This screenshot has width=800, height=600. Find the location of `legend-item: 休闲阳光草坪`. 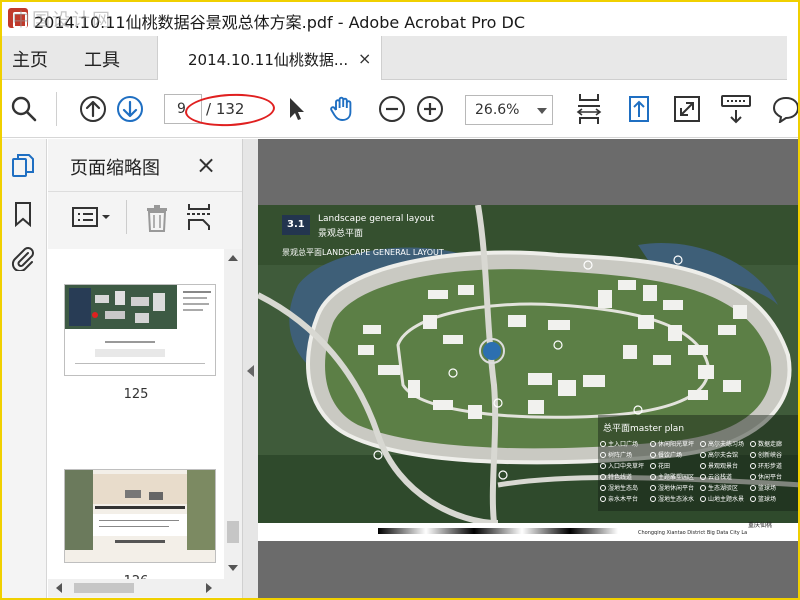

legend-item: 休闲阳光草坪 is located at coordinates (672, 443).